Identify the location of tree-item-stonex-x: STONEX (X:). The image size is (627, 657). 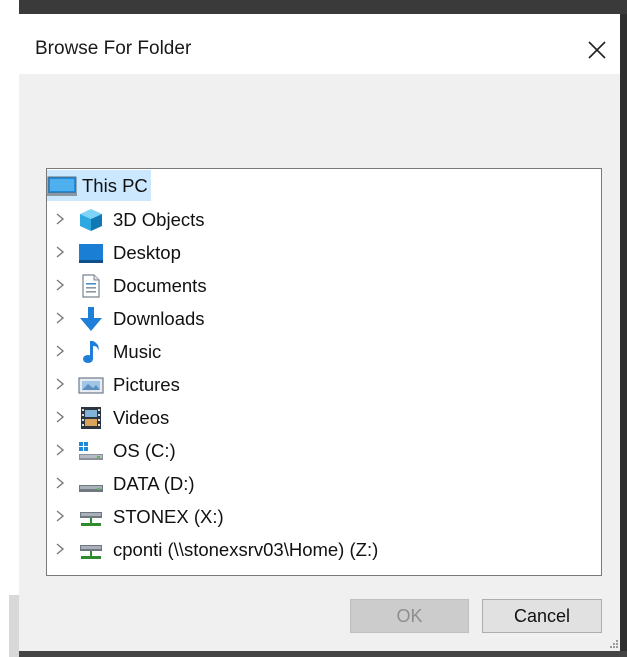
(322, 516).